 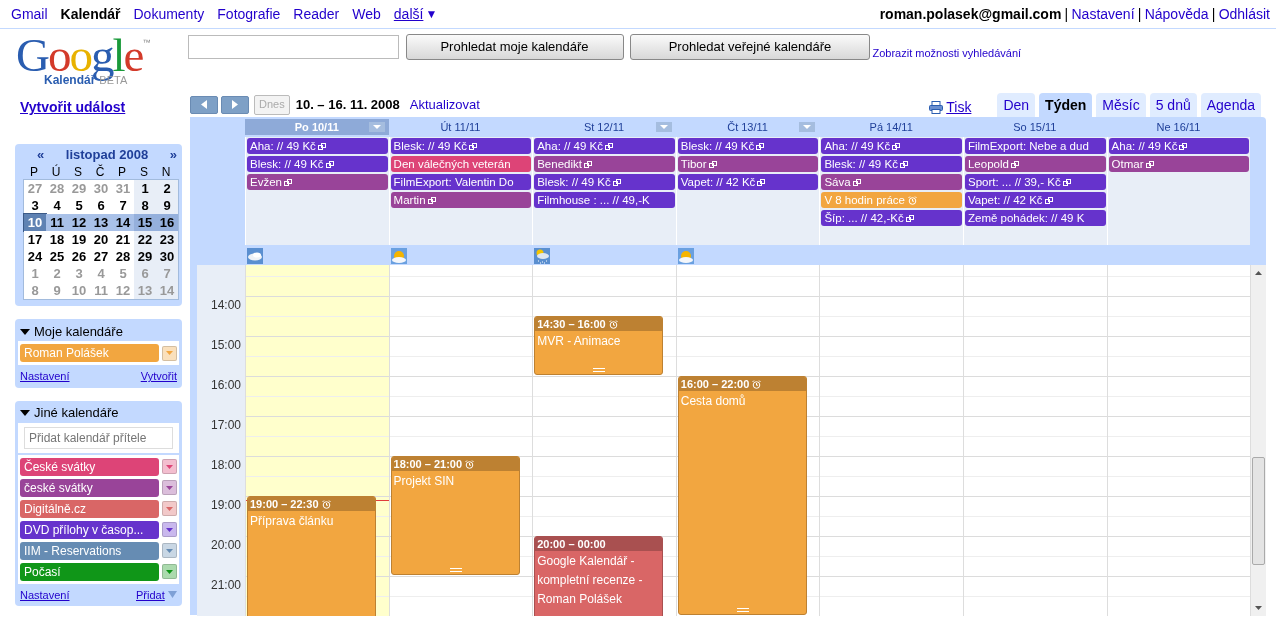 What do you see at coordinates (1179, 164) in the screenshot?
I see `all-day-event: Otmar` at bounding box center [1179, 164].